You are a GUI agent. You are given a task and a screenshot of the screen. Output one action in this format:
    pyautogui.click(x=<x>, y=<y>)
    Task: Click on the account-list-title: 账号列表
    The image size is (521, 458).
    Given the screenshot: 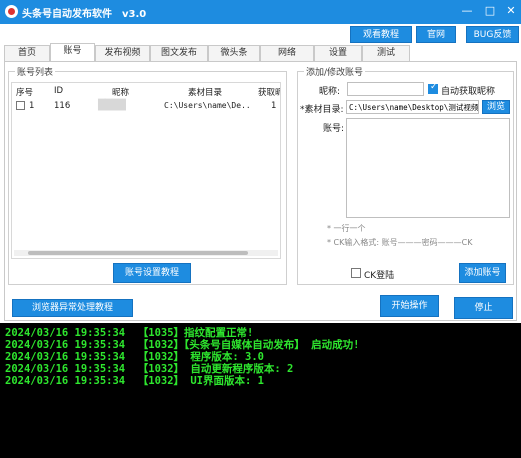 What is the action you would take?
    pyautogui.click(x=35, y=71)
    